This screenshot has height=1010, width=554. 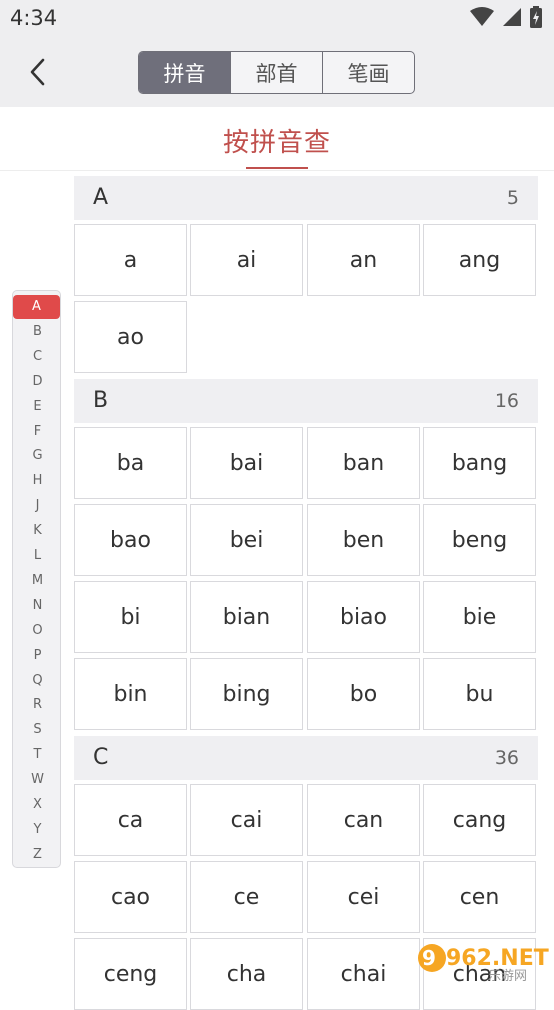 I want to click on index-letter-j: J, so click(x=37, y=506).